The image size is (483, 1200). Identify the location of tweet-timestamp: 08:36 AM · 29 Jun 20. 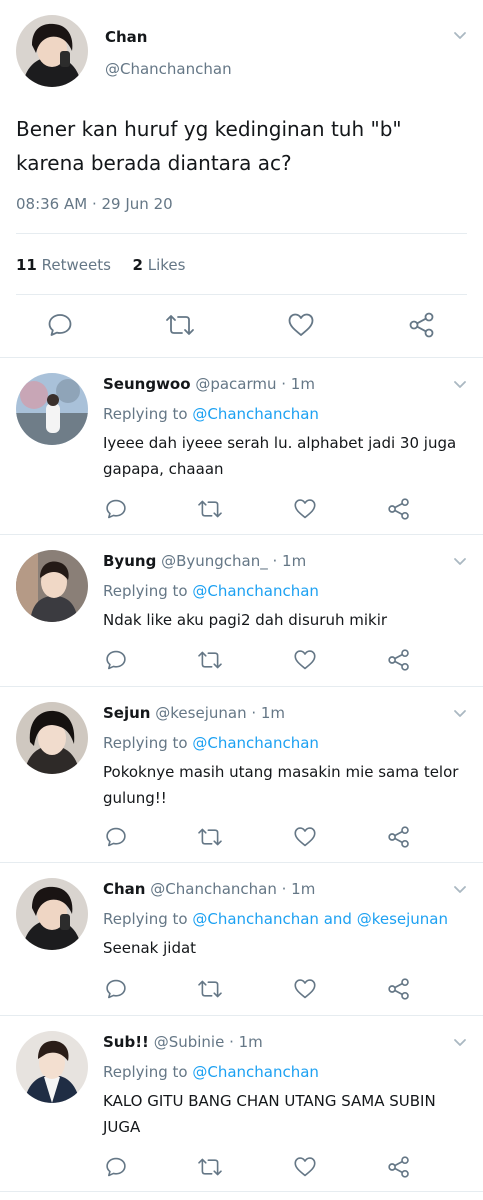
(94, 204).